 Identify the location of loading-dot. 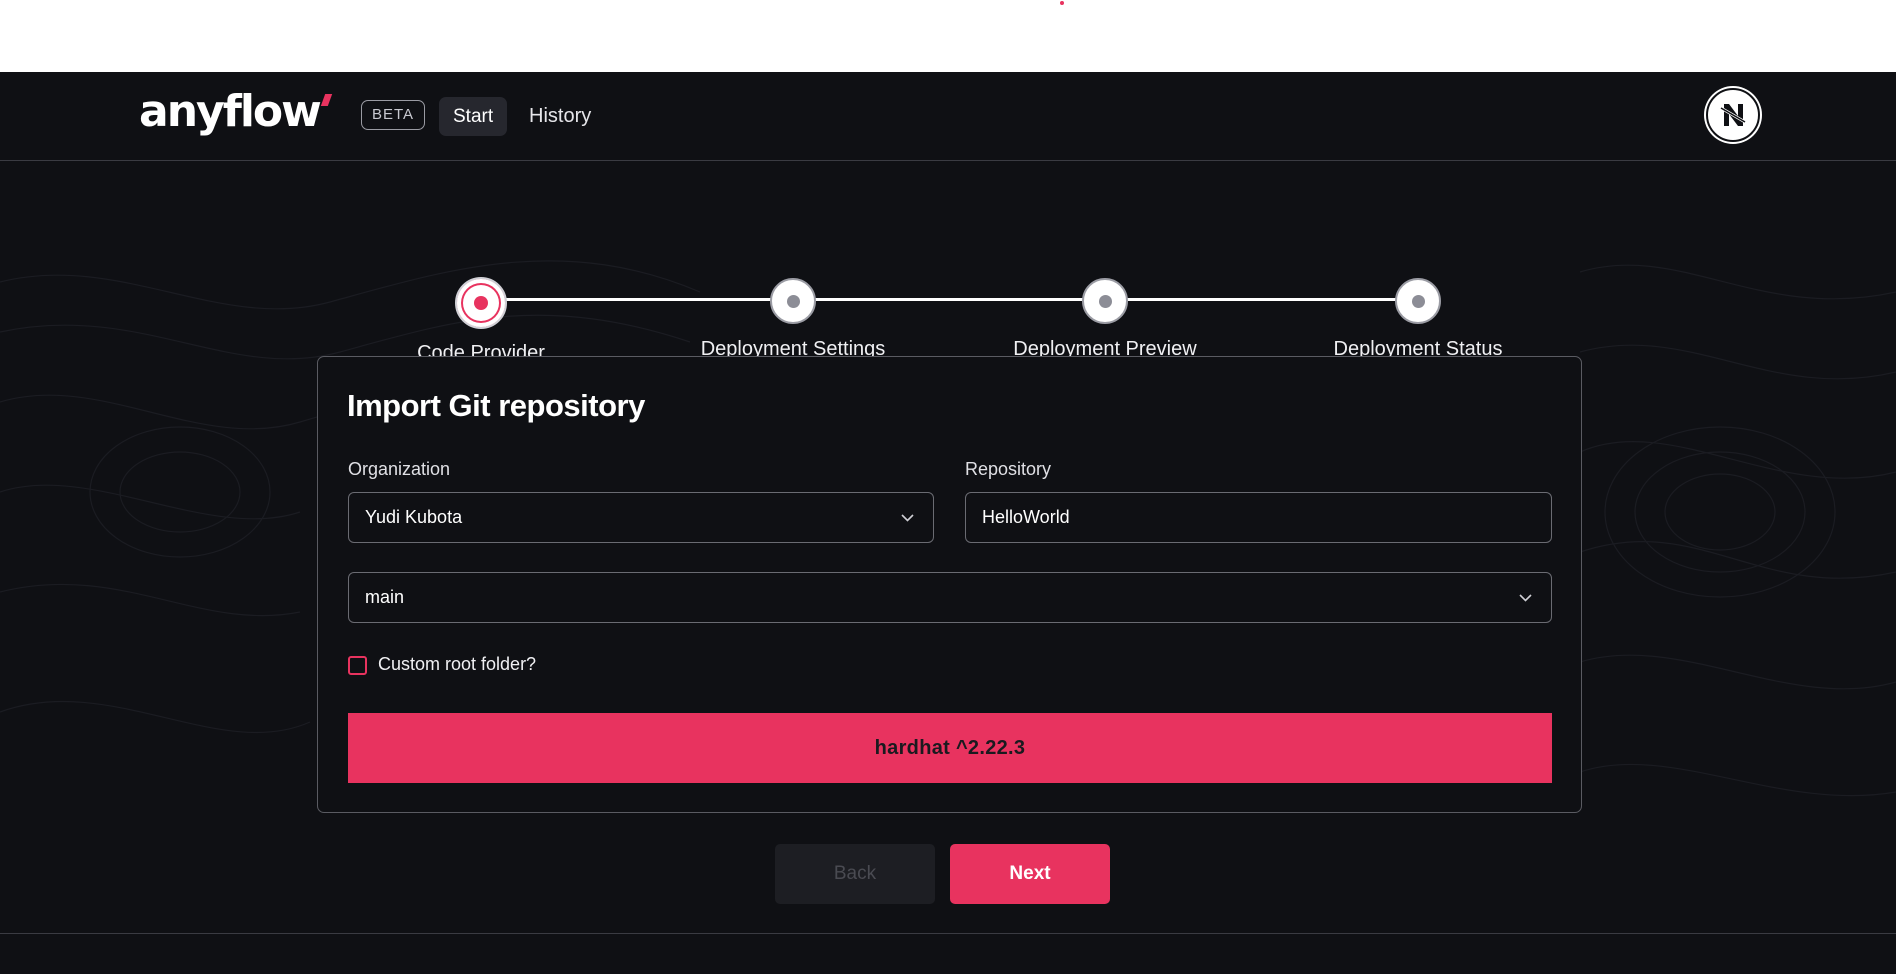
(1062, 3).